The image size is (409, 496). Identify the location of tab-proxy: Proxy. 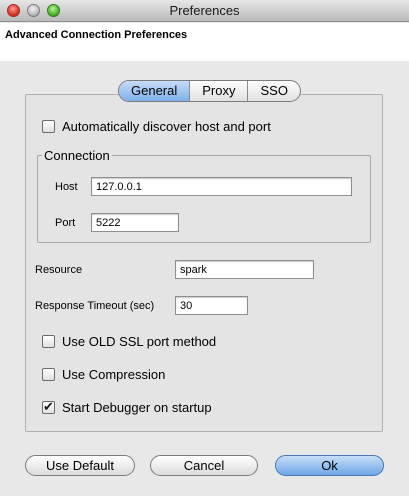
(219, 91).